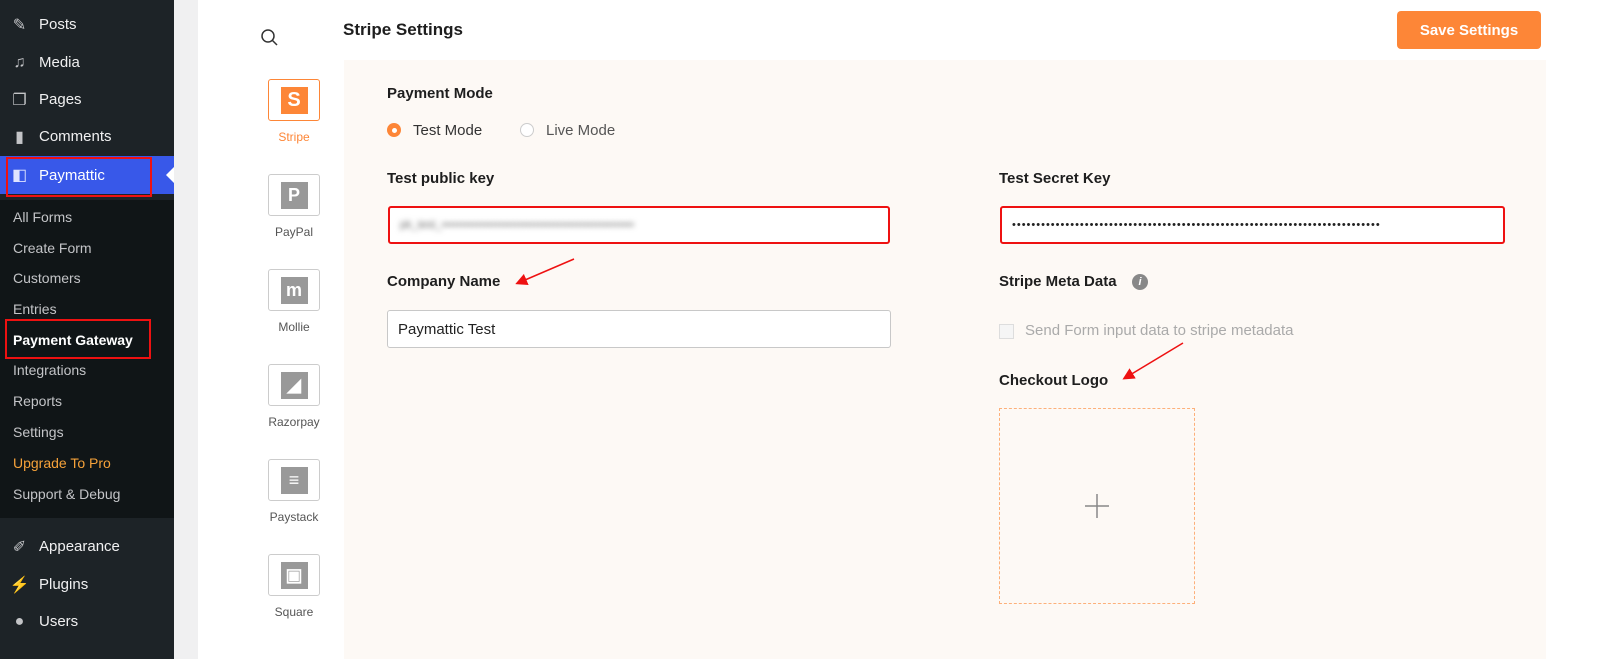 The image size is (1600, 659). What do you see at coordinates (849, 319) in the screenshot?
I see `annotation-arrows` at bounding box center [849, 319].